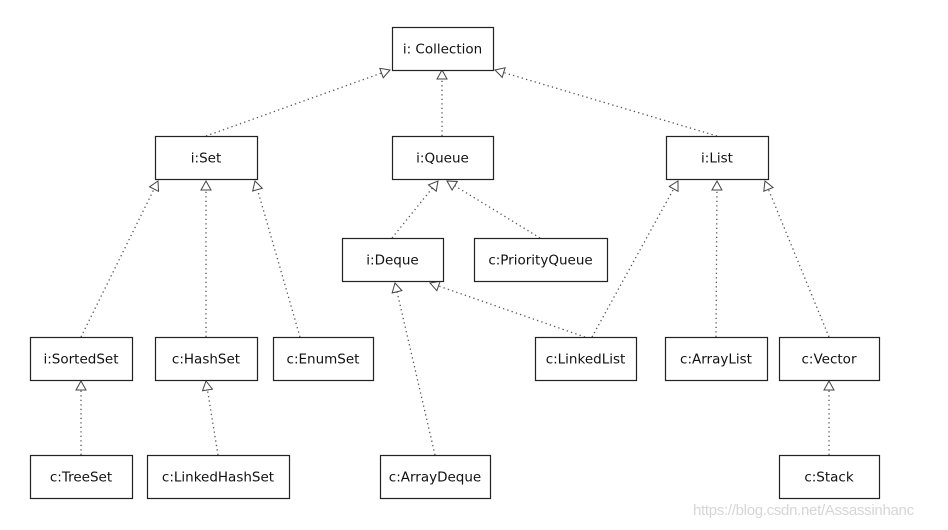 Image resolution: width=948 pixels, height=530 pixels. I want to click on class-box-arraydeque: c:ArrayDeque, so click(435, 477).